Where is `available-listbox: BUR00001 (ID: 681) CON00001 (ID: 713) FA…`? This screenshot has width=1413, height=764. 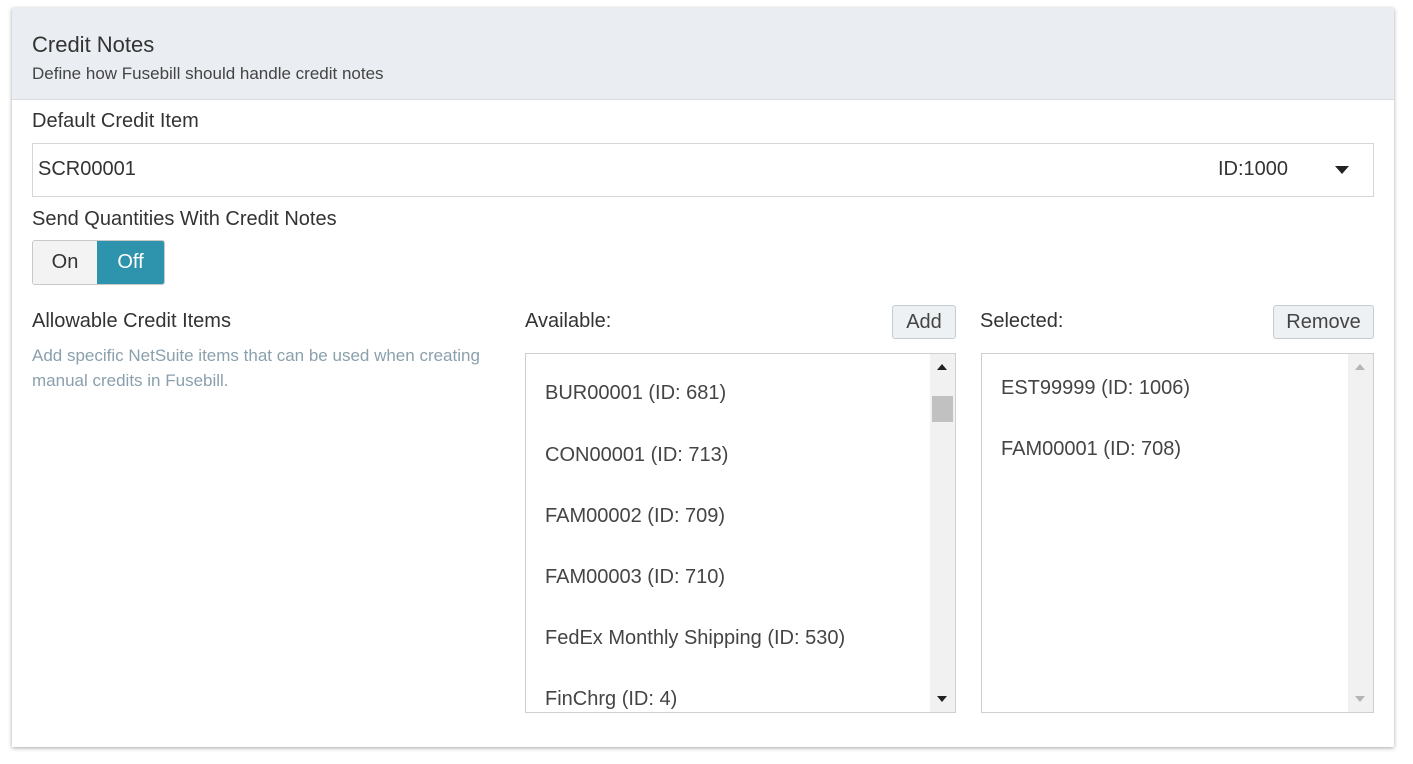 available-listbox: BUR00001 (ID: 681) CON00001 (ID: 713) FA… is located at coordinates (740, 533).